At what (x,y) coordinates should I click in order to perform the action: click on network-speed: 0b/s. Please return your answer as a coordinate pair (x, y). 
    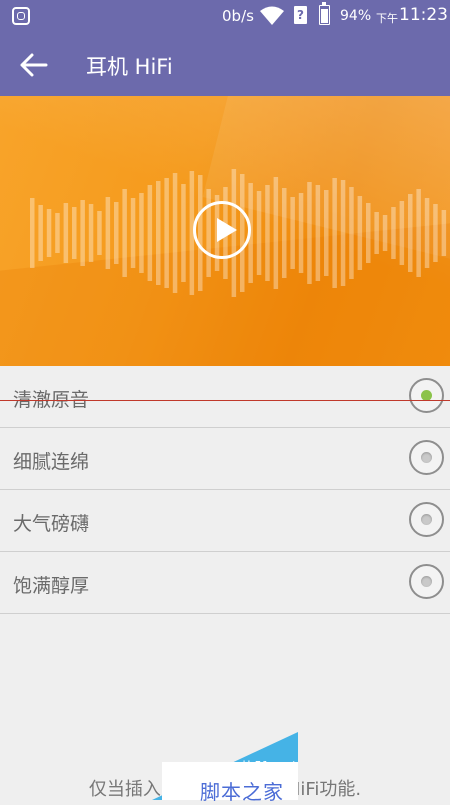
    Looking at the image, I should click on (238, 16).